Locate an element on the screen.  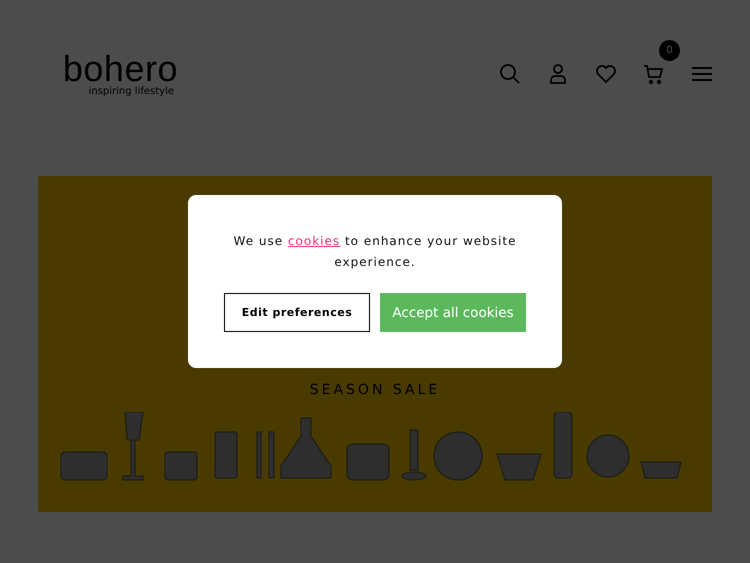
cookies-link: cookies is located at coordinates (314, 241).